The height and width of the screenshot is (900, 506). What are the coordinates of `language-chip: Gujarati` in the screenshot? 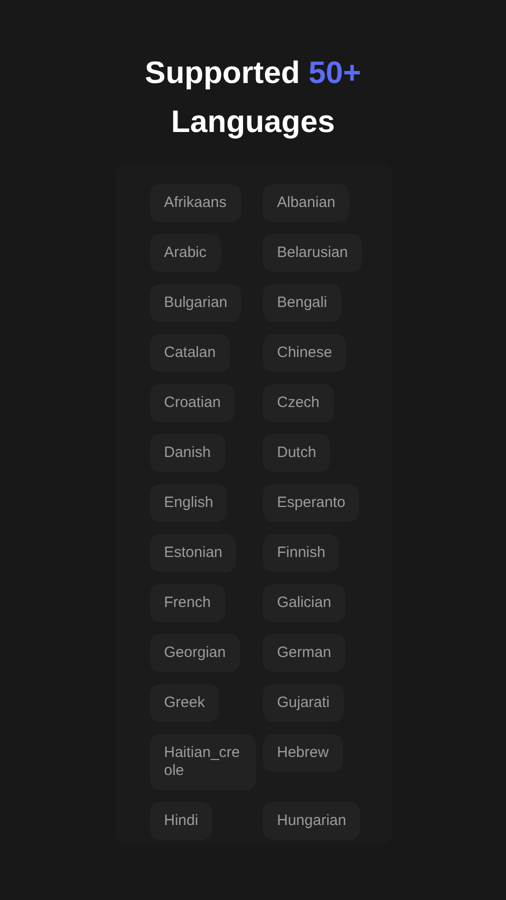 It's located at (303, 703).